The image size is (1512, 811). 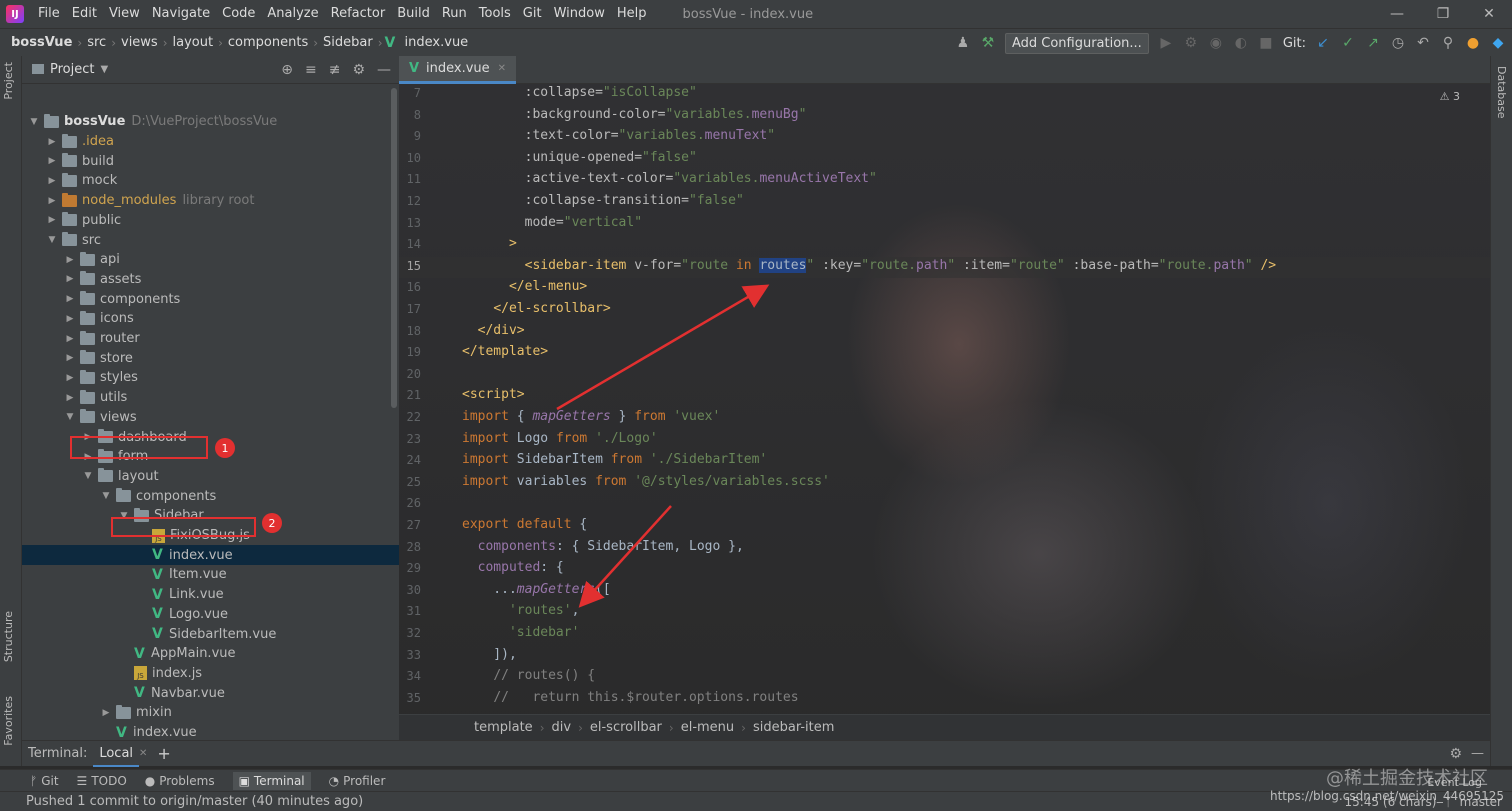 What do you see at coordinates (458, 70) in the screenshot?
I see `tab-index-vue: V index.vue ✕` at bounding box center [458, 70].